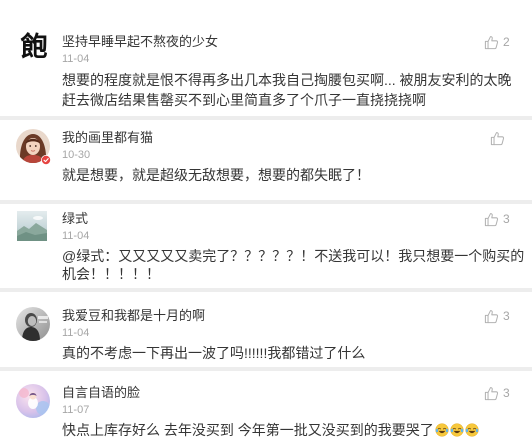 The height and width of the screenshot is (446, 532). I want to click on comment-text-line: 想要的程度就是恨不得再多出几本我自己掏腰包买啊... 被朋友安利的太晚, so click(287, 80).